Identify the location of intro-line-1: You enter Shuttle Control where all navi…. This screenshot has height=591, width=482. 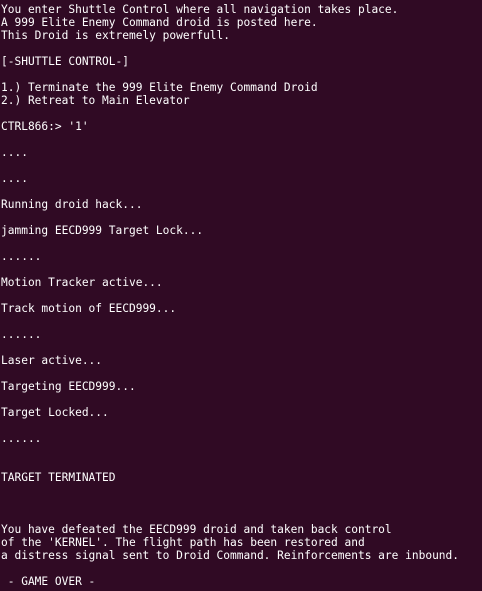
(200, 9).